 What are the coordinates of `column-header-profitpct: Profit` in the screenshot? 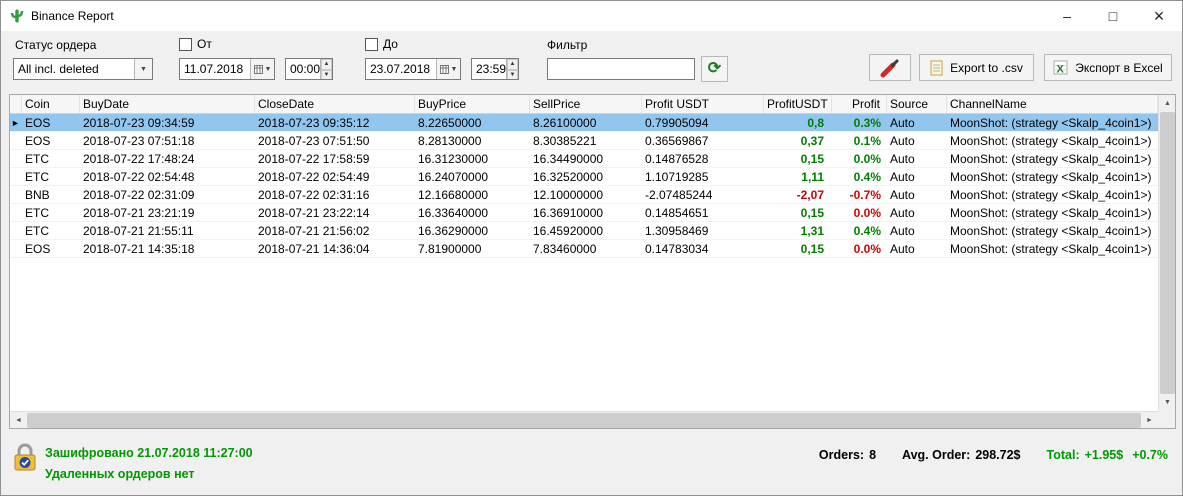 It's located at (859, 104).